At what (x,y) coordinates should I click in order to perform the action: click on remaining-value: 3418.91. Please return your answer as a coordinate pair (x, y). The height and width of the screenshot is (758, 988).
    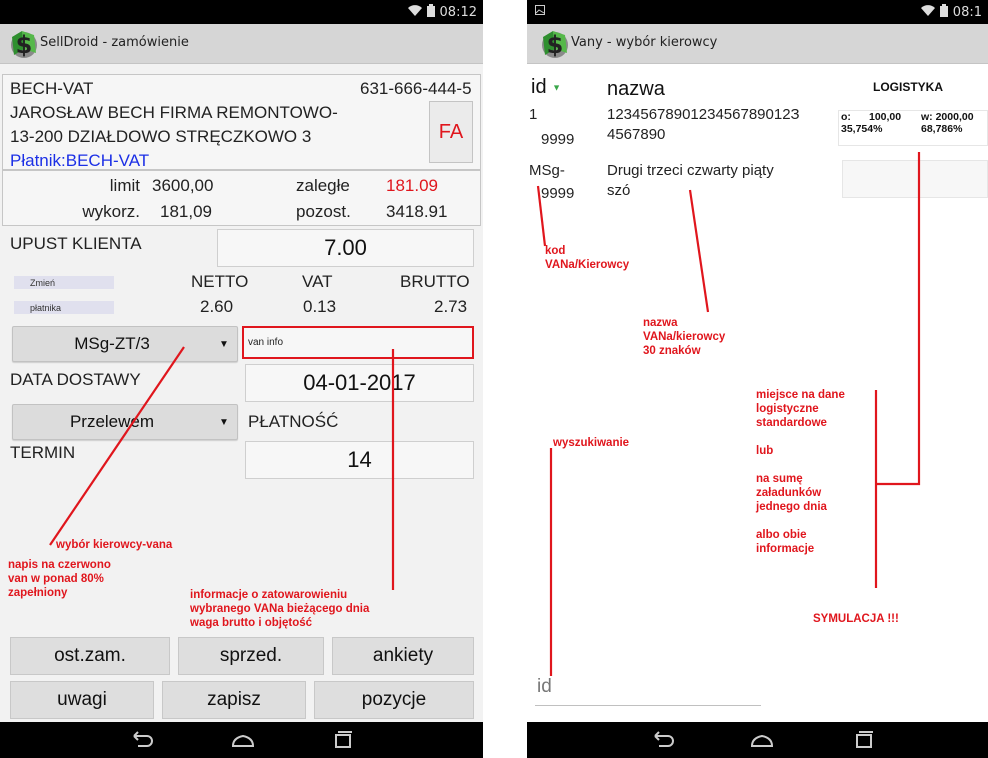
    Looking at the image, I should click on (417, 211).